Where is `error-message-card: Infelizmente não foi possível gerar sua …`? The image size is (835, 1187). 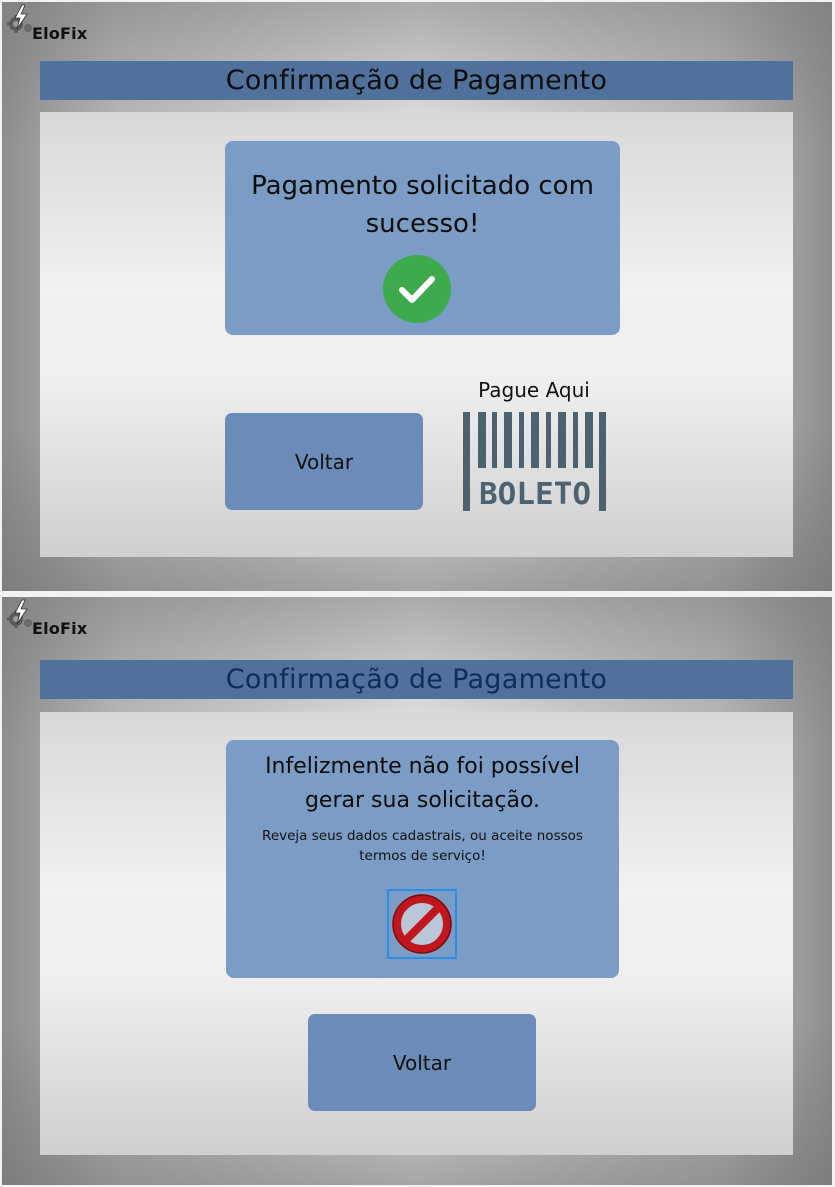
error-message-card: Infelizmente não foi possível gerar sua … is located at coordinates (422, 859).